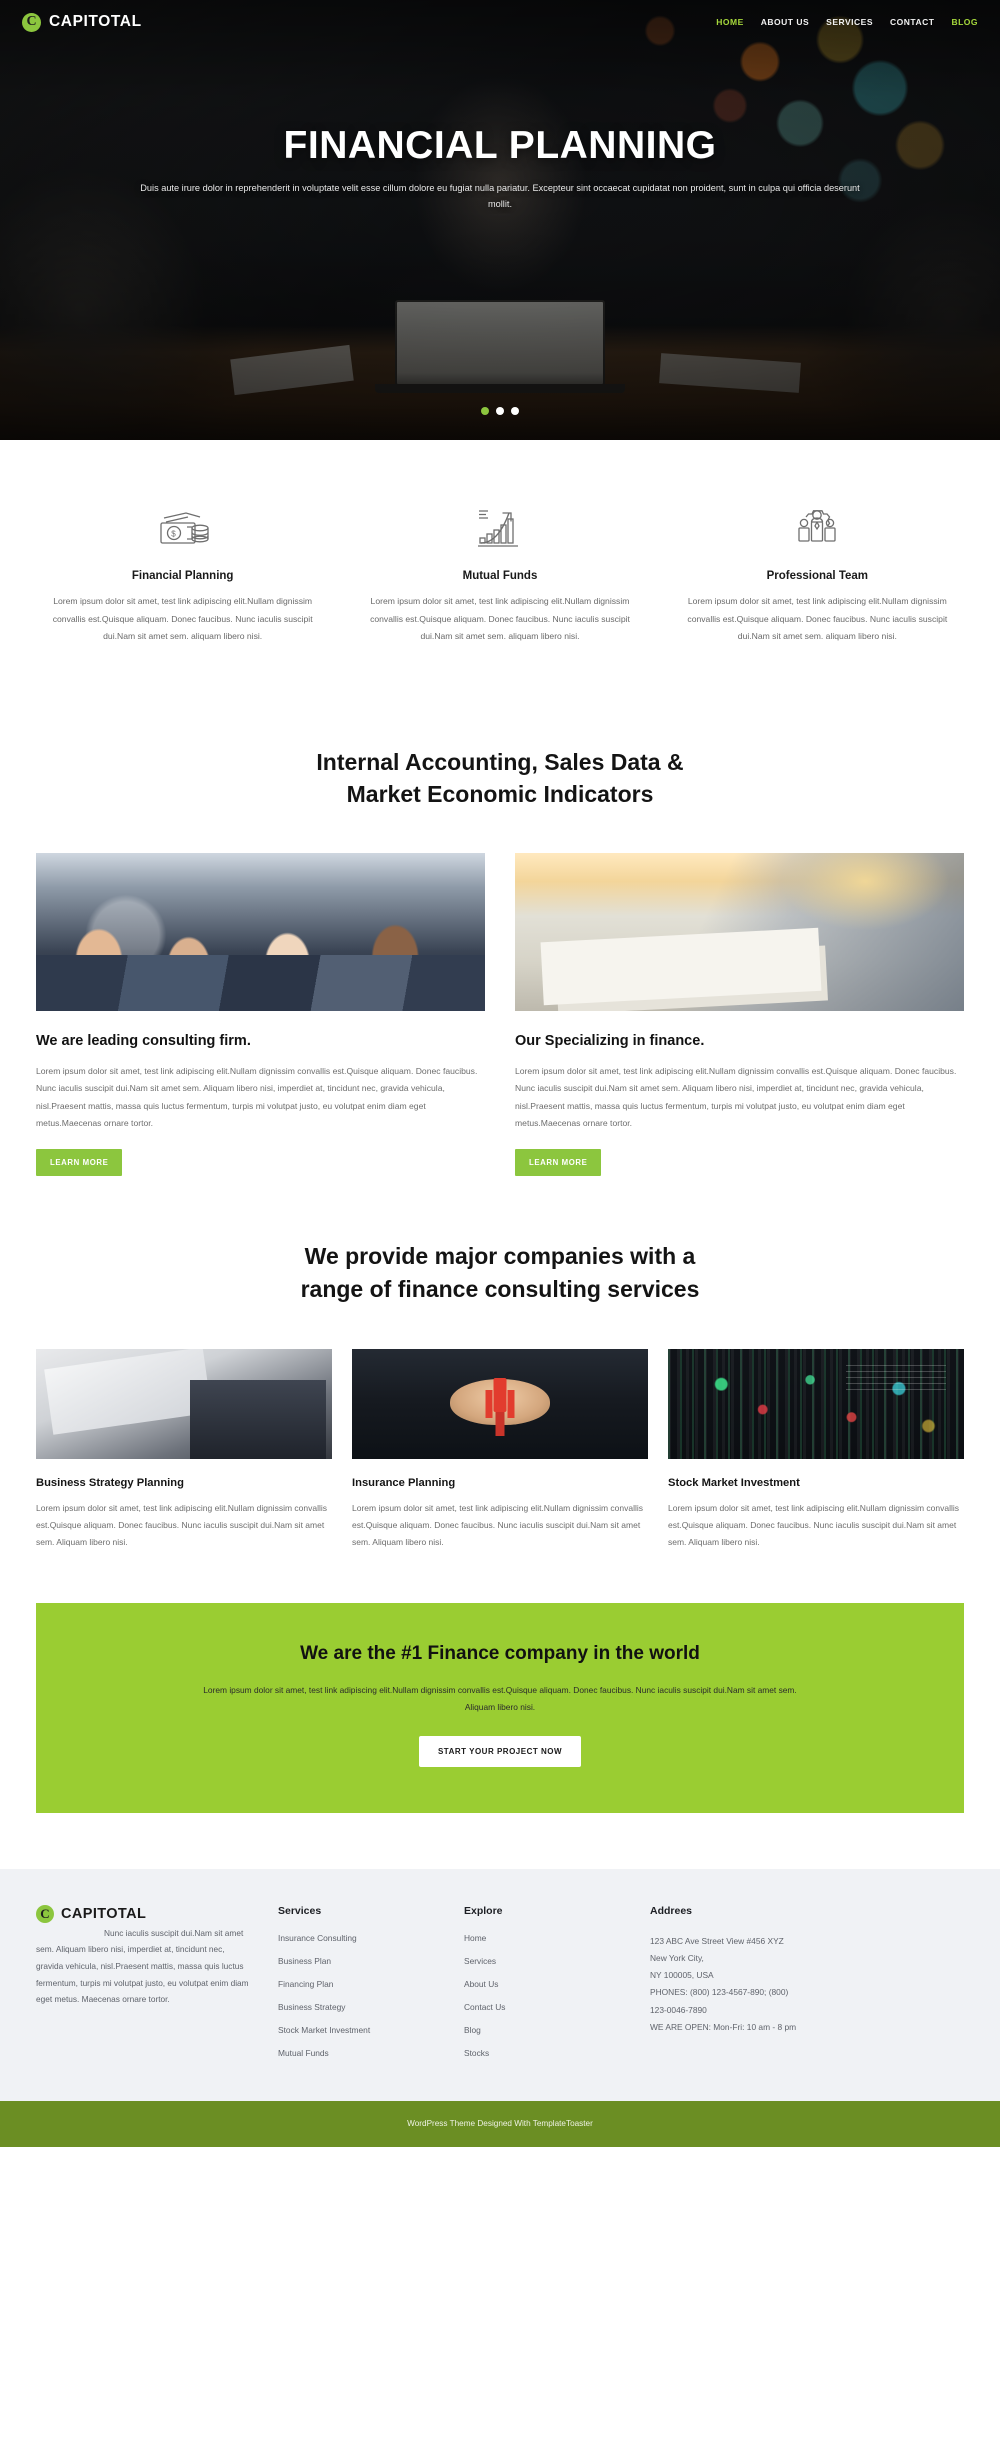  I want to click on footer-heading-explore: Explore, so click(483, 1910).